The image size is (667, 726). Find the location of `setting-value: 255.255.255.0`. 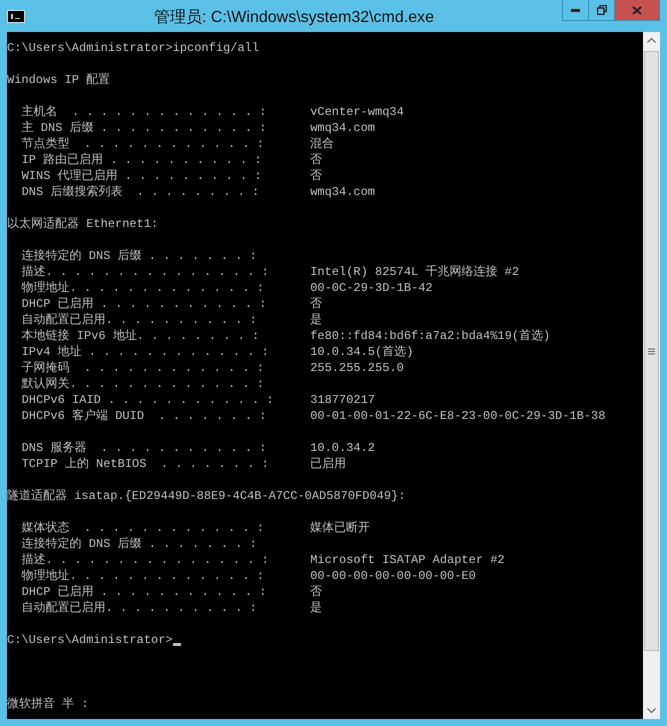

setting-value: 255.255.255.0 is located at coordinates (356, 368).